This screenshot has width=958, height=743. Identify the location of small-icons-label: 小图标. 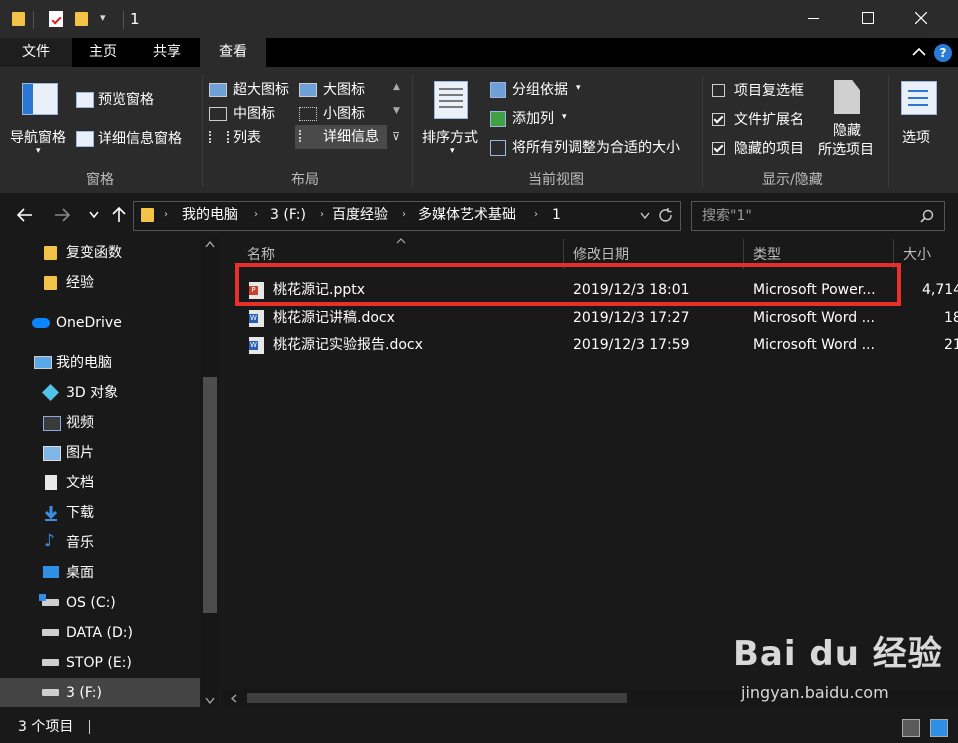
(344, 114).